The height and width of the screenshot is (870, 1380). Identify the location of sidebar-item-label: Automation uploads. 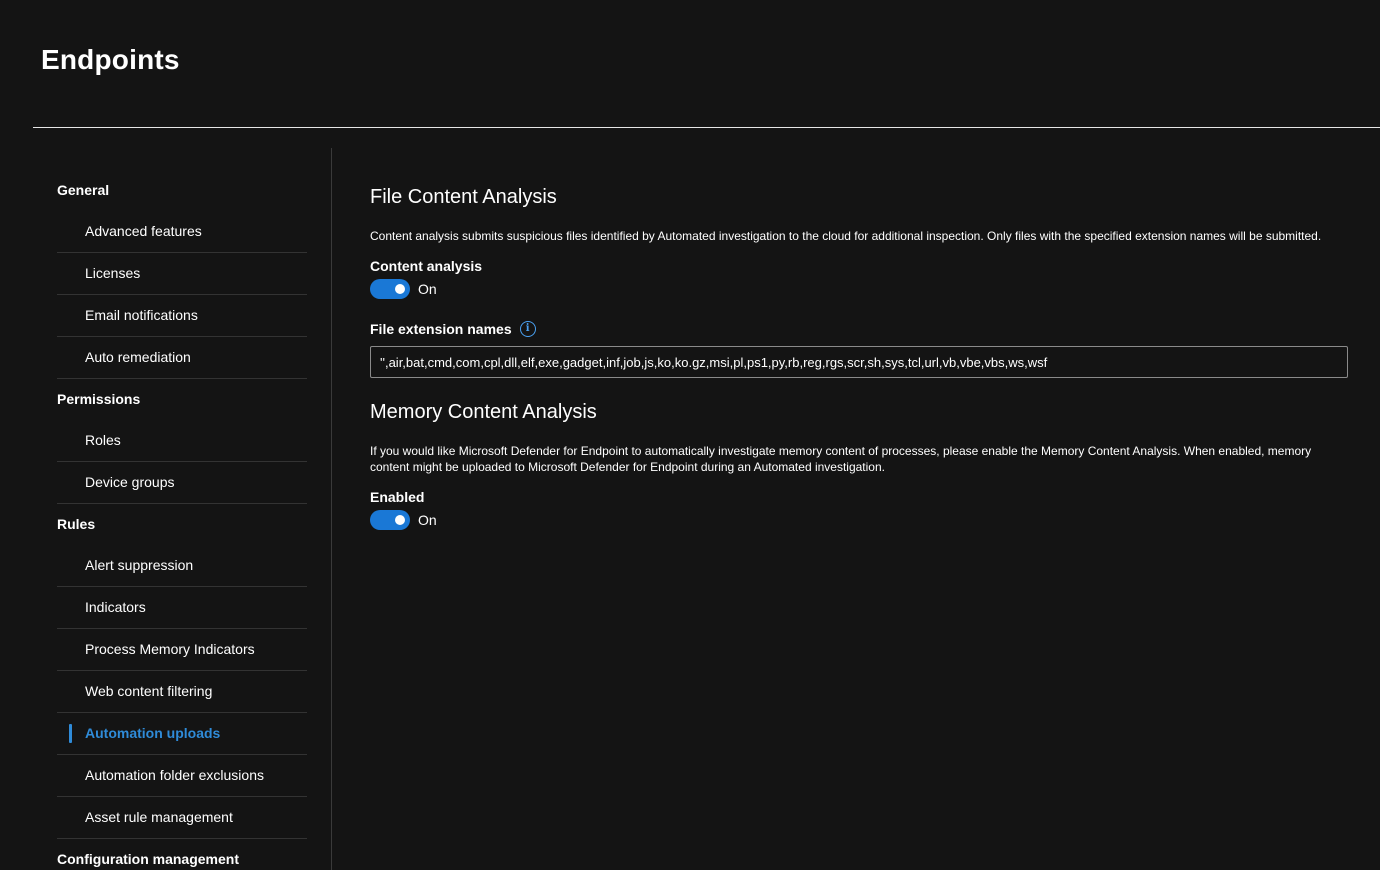
(153, 733).